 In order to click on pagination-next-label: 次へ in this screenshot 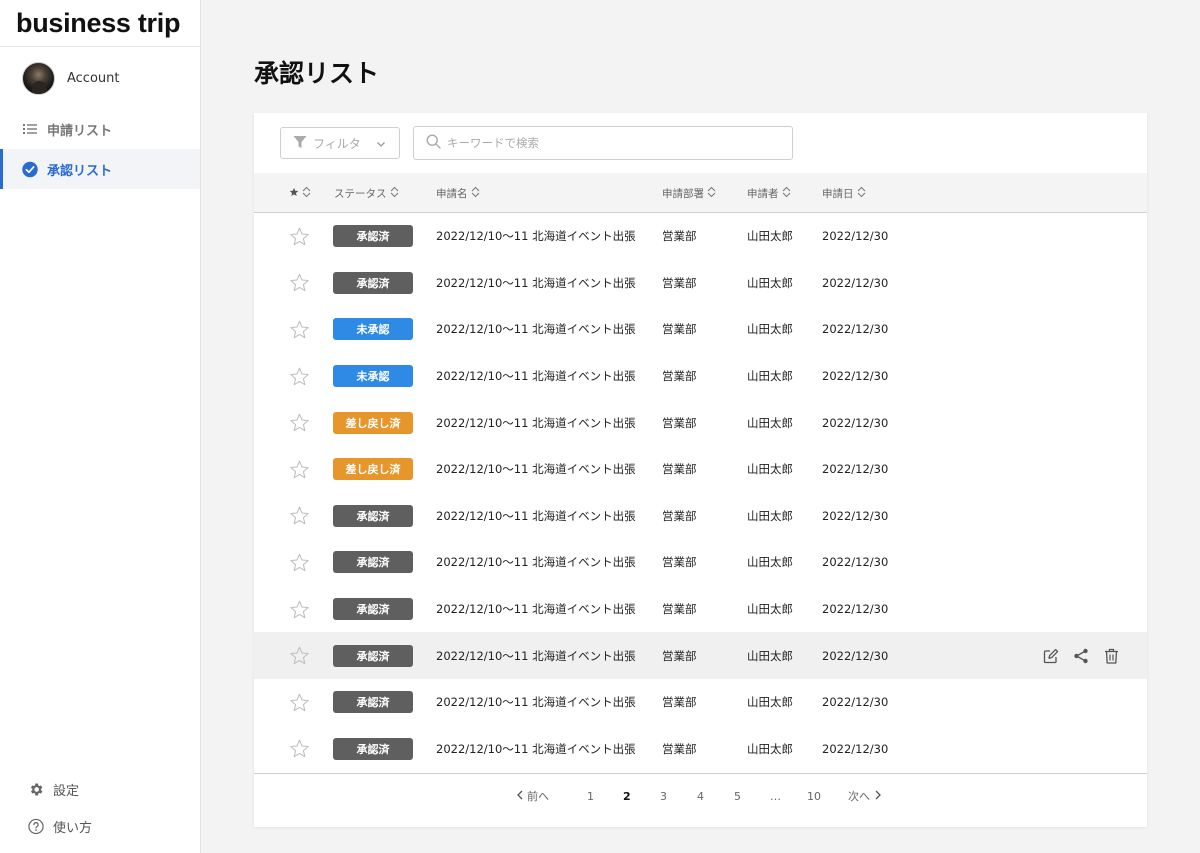, I will do `click(859, 796)`.